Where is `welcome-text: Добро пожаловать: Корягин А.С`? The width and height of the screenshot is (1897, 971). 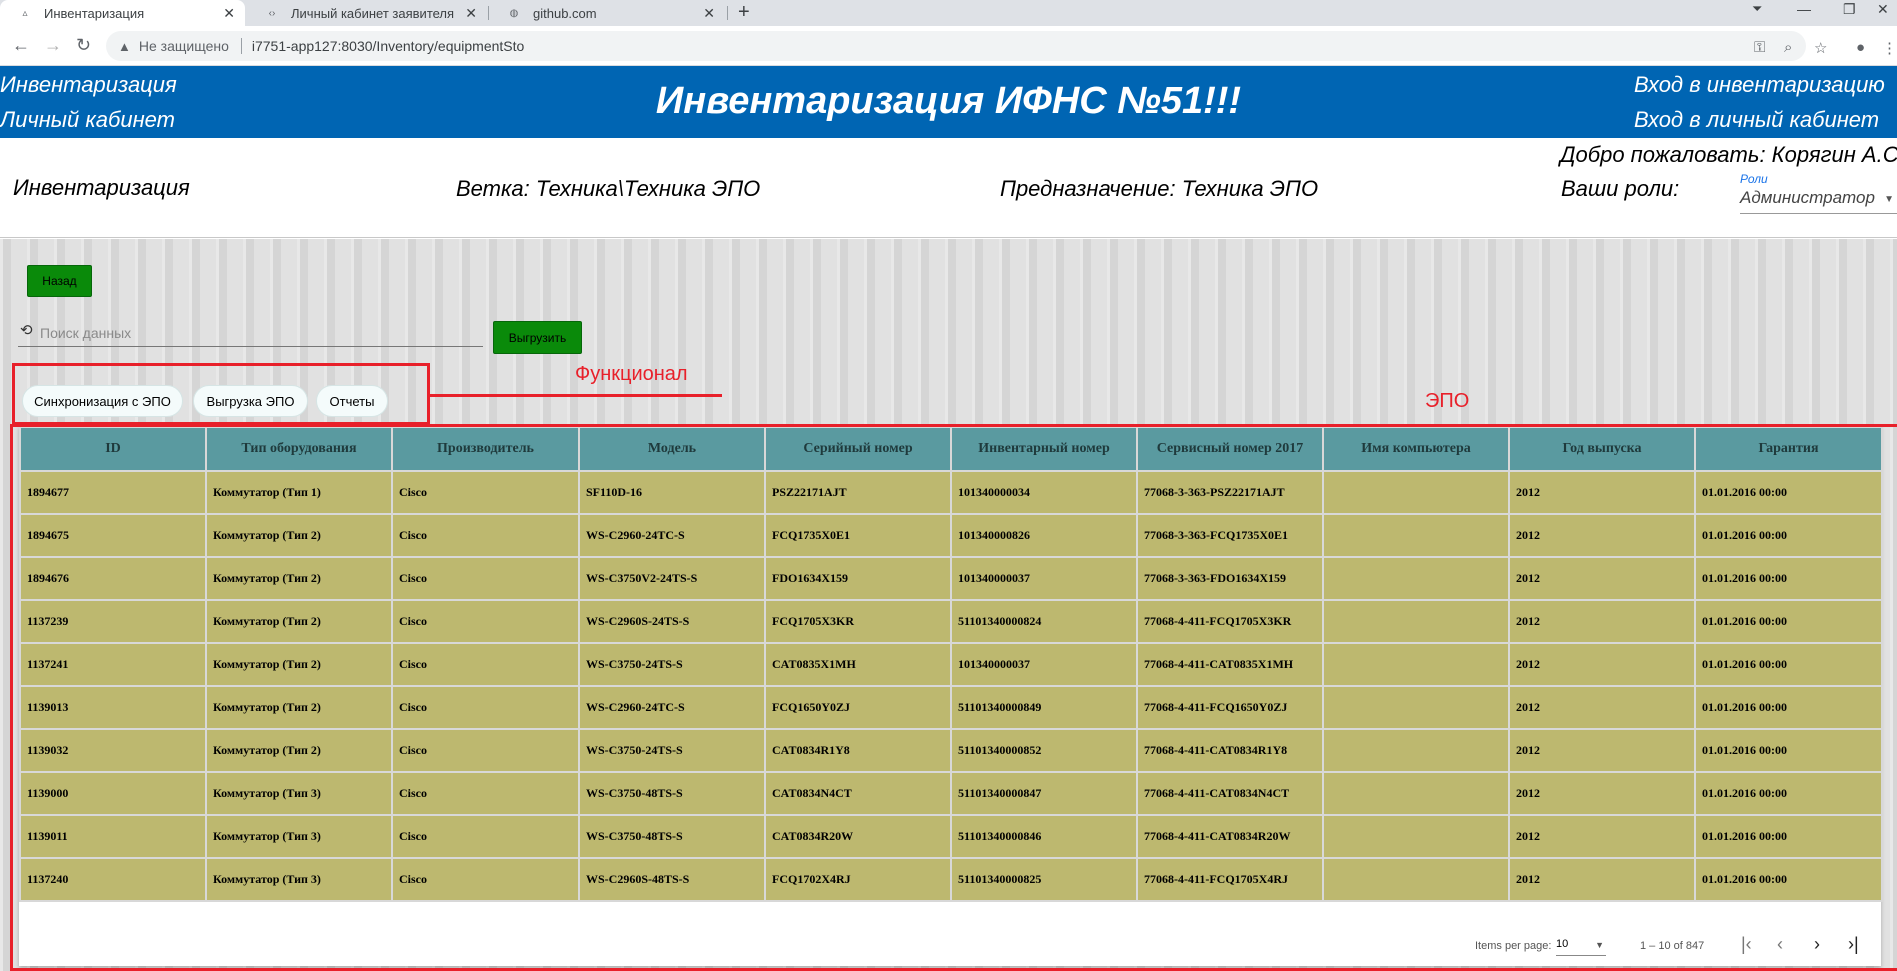
welcome-text: Добро пожаловать: Корягин А.С is located at coordinates (1728, 154).